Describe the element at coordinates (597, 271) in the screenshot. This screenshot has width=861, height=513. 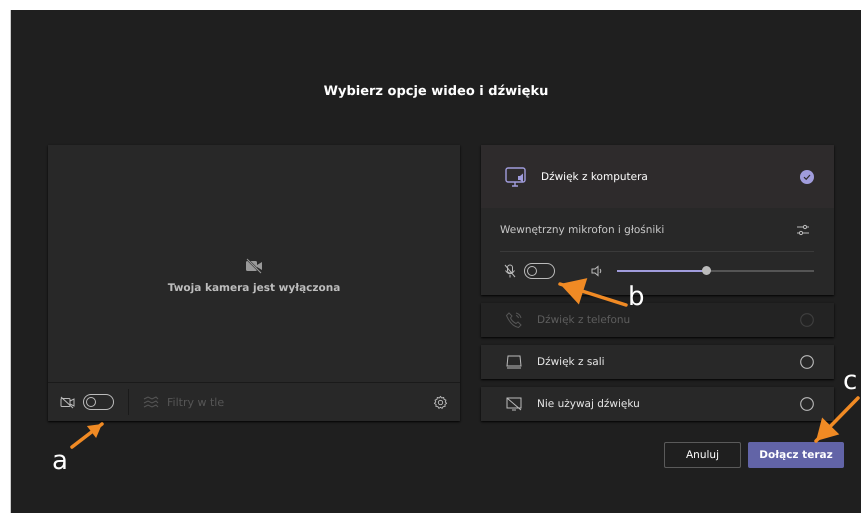
I see `speaker-icon` at that location.